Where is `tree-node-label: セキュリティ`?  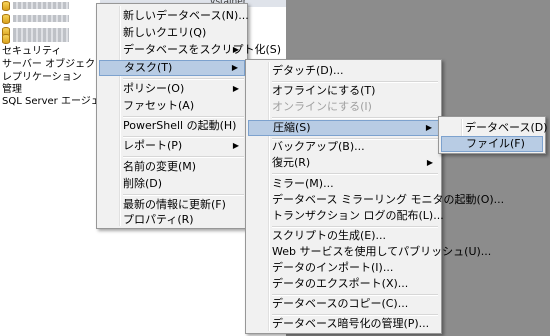
tree-node-label: セキュリティ is located at coordinates (32, 51).